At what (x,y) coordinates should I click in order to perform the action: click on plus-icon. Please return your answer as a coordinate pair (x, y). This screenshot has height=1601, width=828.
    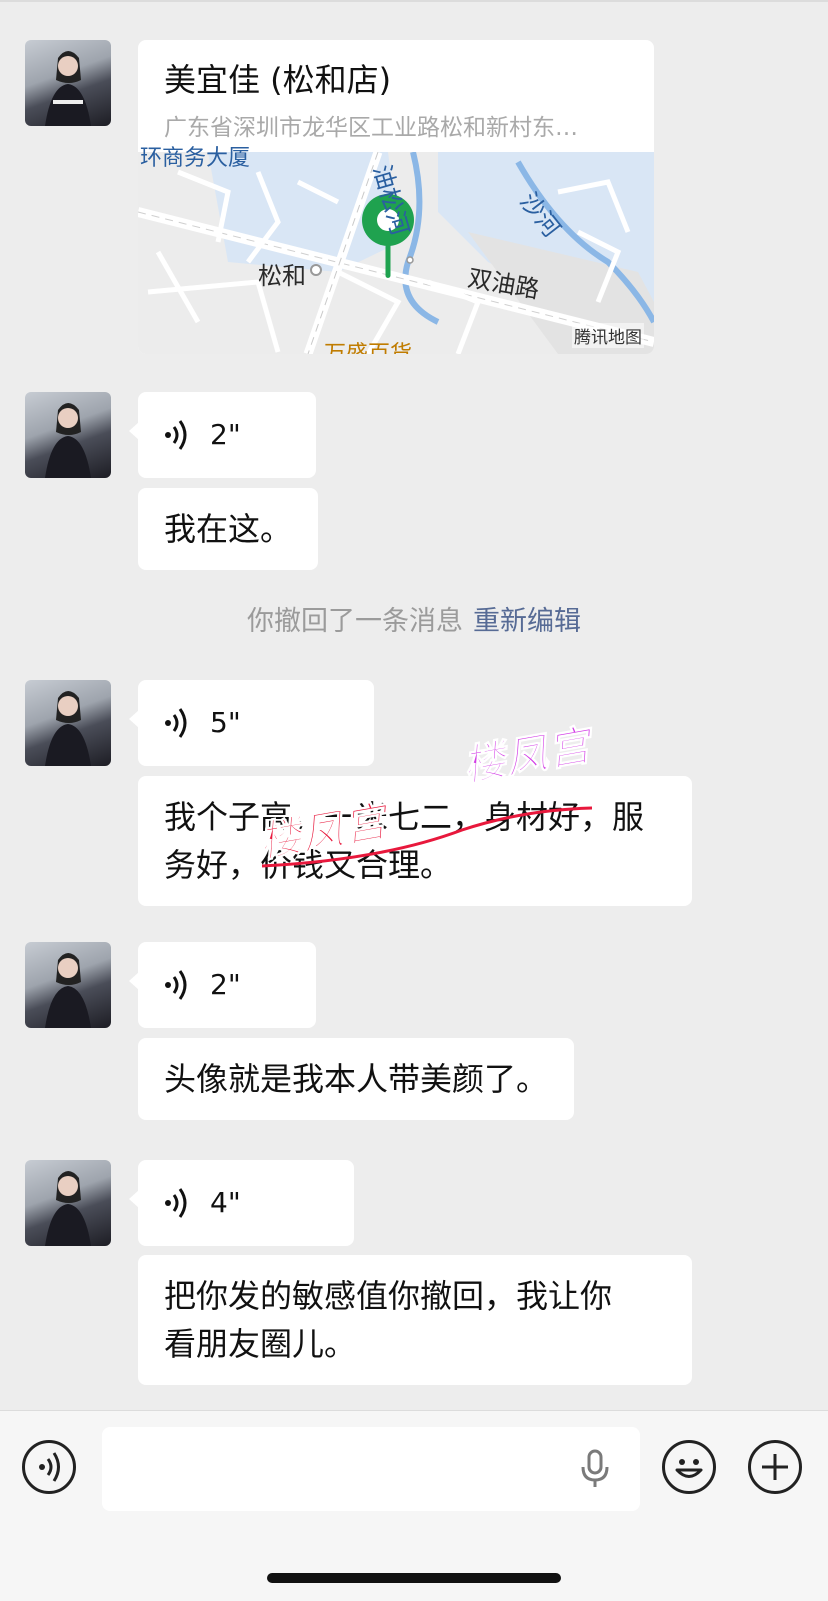
    Looking at the image, I should click on (775, 1467).